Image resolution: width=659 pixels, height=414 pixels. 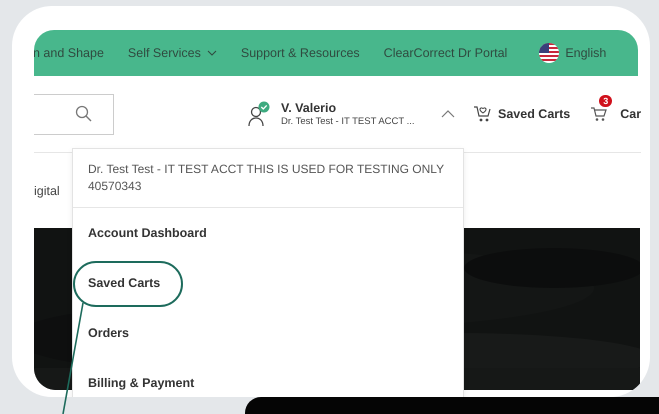 What do you see at coordinates (300, 53) in the screenshot?
I see `nav-link: Support & Resources` at bounding box center [300, 53].